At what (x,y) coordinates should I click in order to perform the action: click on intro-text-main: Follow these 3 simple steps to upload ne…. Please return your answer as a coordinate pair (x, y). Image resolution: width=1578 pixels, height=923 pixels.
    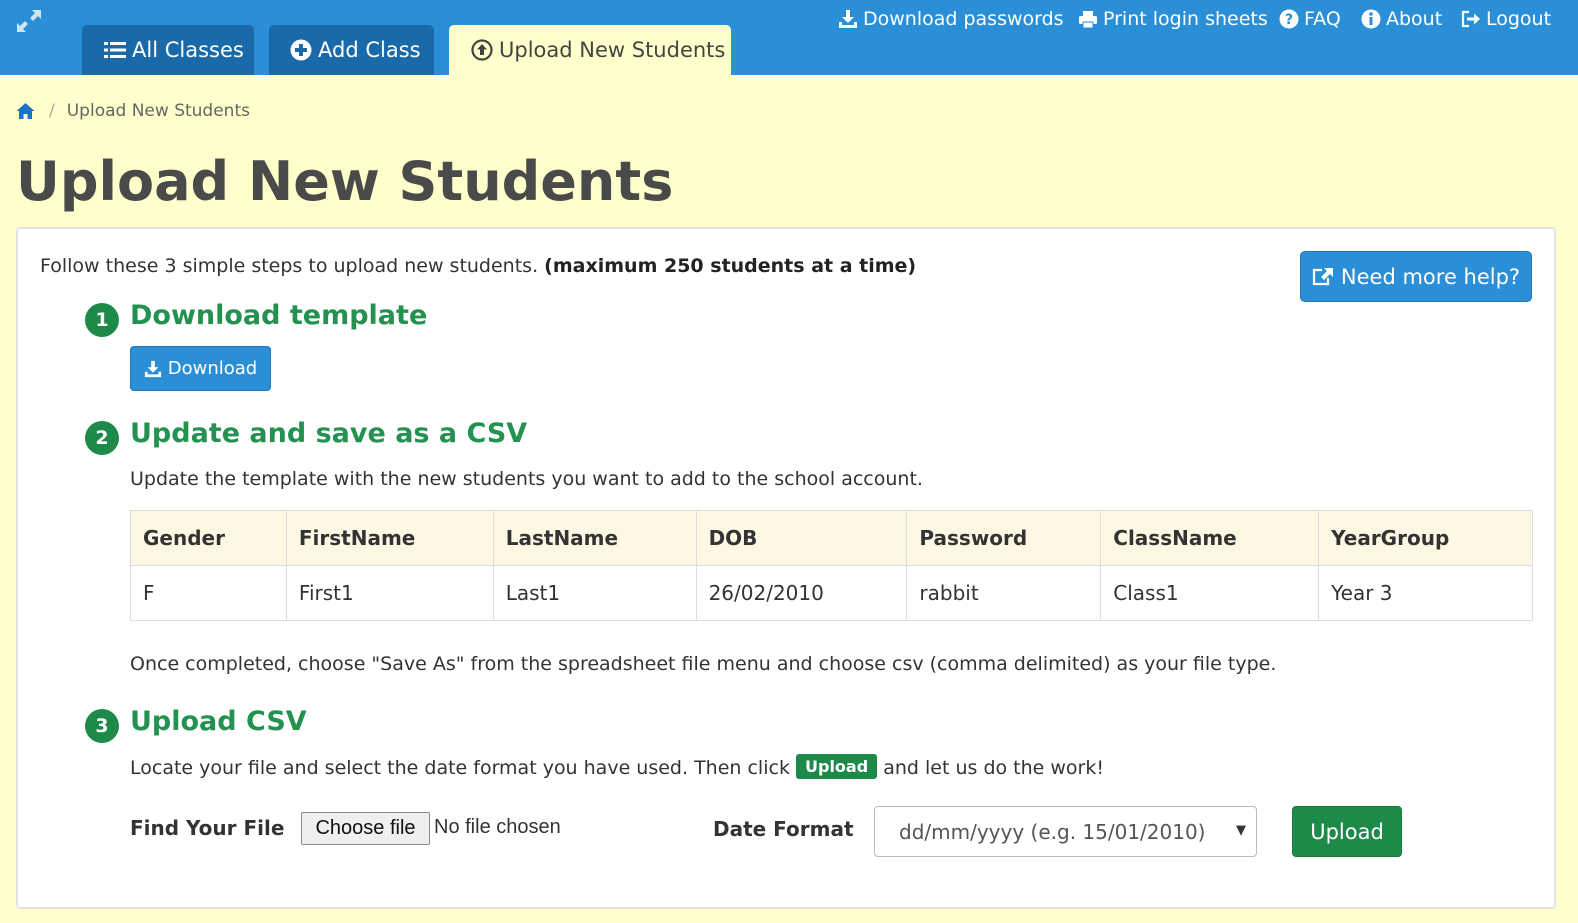
    Looking at the image, I should click on (289, 266).